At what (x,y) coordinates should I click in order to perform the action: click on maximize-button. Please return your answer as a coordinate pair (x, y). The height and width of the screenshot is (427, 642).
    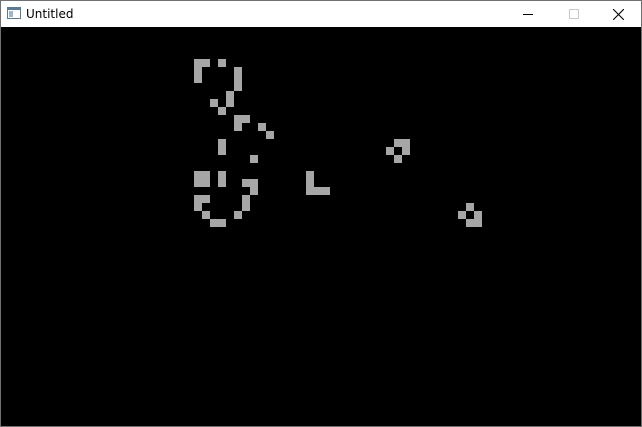
    Looking at the image, I should click on (574, 14).